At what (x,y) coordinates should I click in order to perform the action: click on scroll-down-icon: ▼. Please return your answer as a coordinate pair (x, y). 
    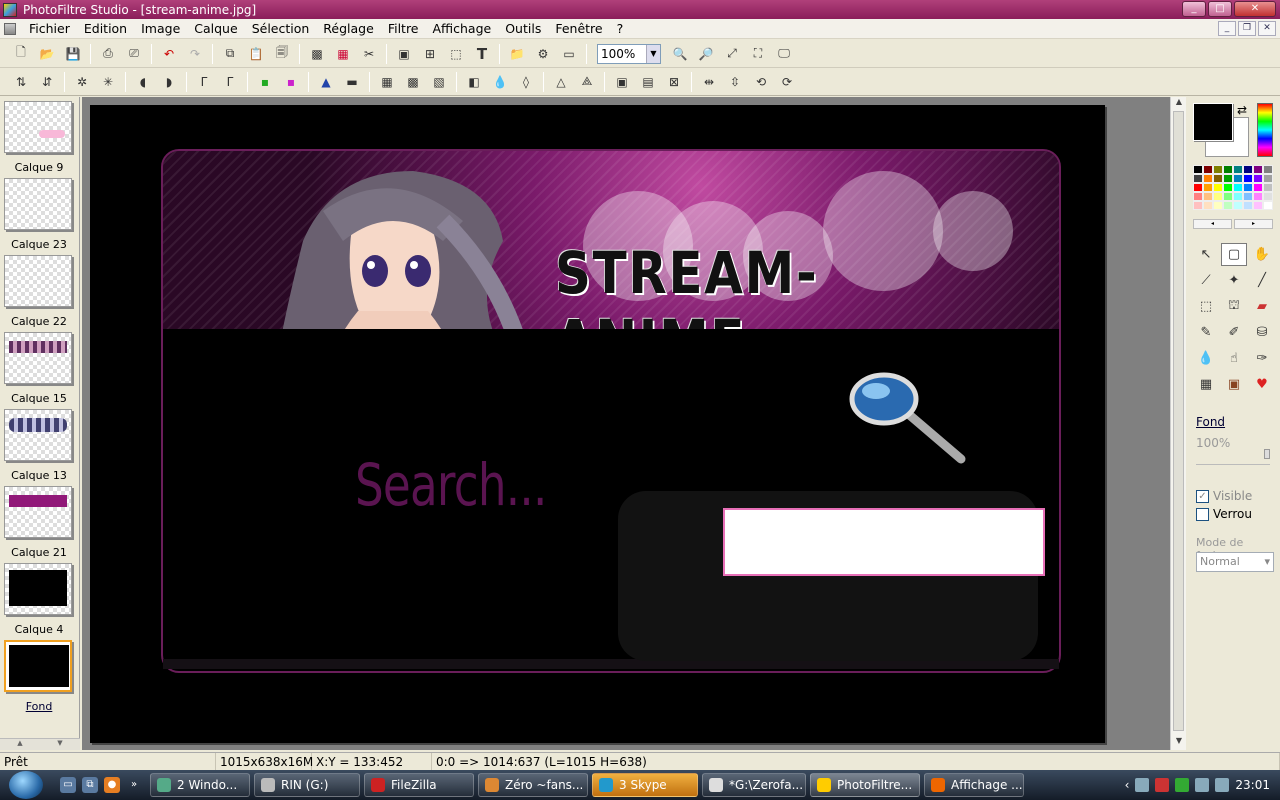
    Looking at the image, I should click on (59, 744).